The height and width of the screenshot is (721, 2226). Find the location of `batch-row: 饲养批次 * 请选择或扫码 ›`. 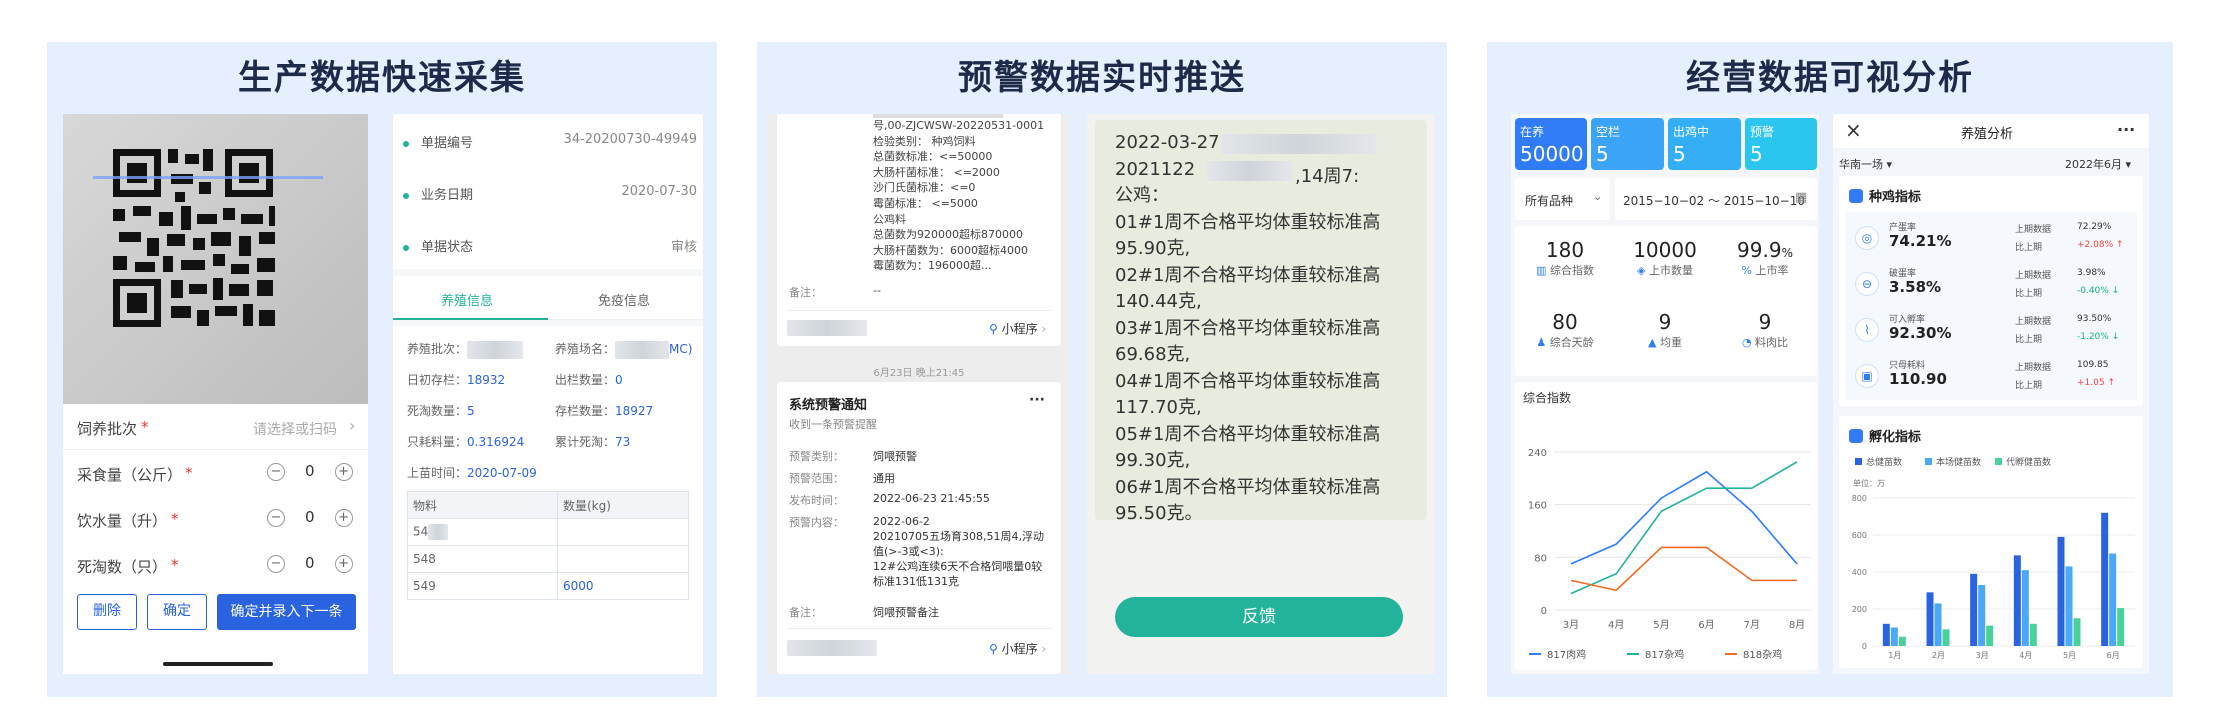

batch-row: 饲养批次 * 请选择或扫码 › is located at coordinates (215, 427).